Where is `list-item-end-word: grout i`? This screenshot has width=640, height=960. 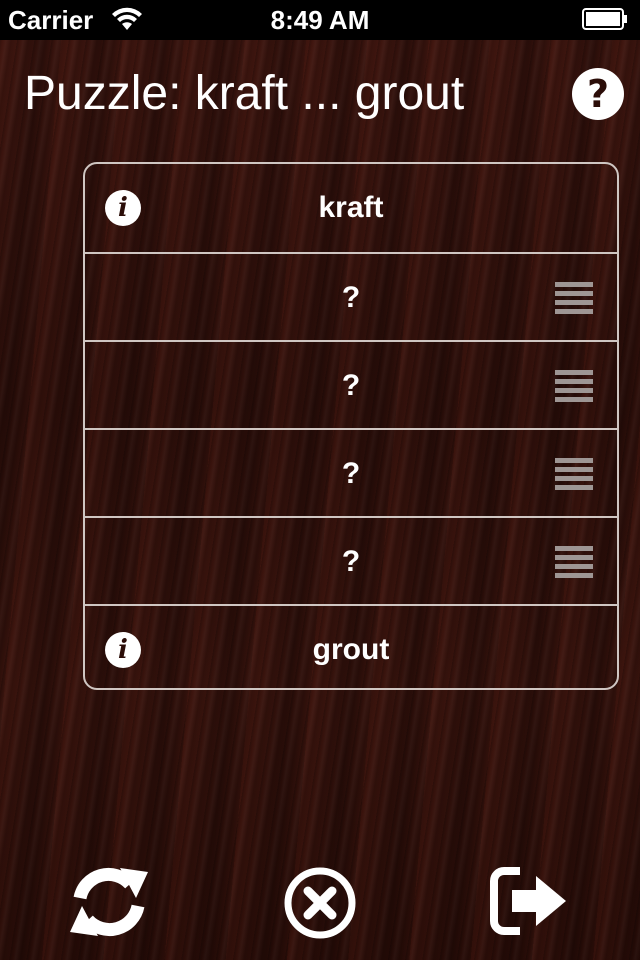
list-item-end-word: grout i is located at coordinates (351, 646).